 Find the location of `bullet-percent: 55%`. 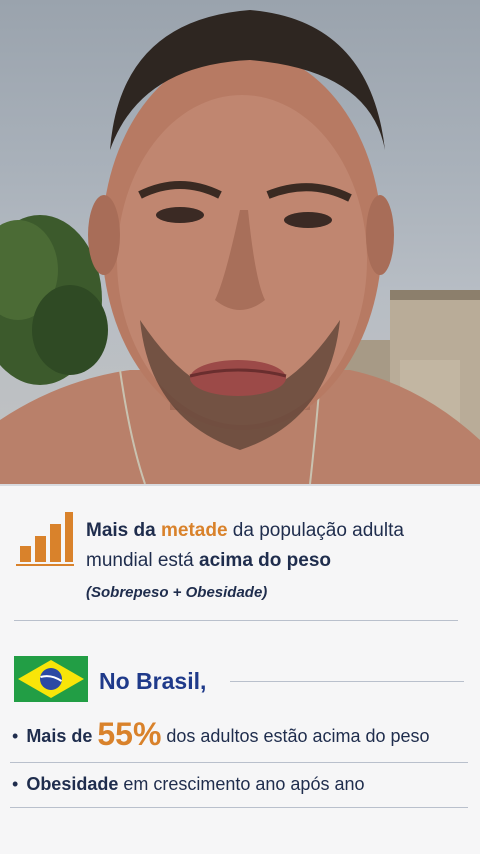

bullet-percent: 55% is located at coordinates (129, 734).